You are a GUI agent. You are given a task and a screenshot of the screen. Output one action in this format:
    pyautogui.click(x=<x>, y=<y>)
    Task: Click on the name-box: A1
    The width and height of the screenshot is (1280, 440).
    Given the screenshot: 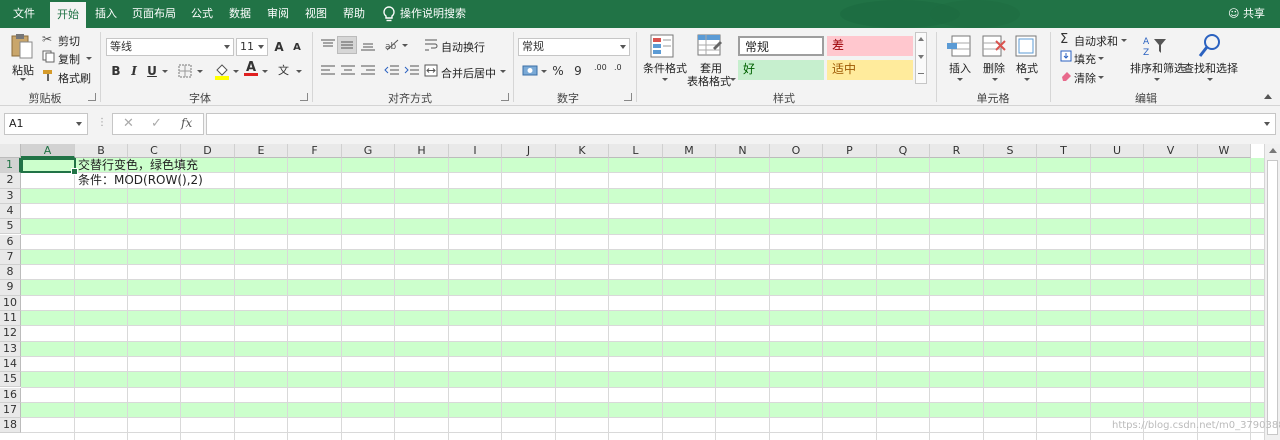 What is the action you would take?
    pyautogui.click(x=46, y=124)
    